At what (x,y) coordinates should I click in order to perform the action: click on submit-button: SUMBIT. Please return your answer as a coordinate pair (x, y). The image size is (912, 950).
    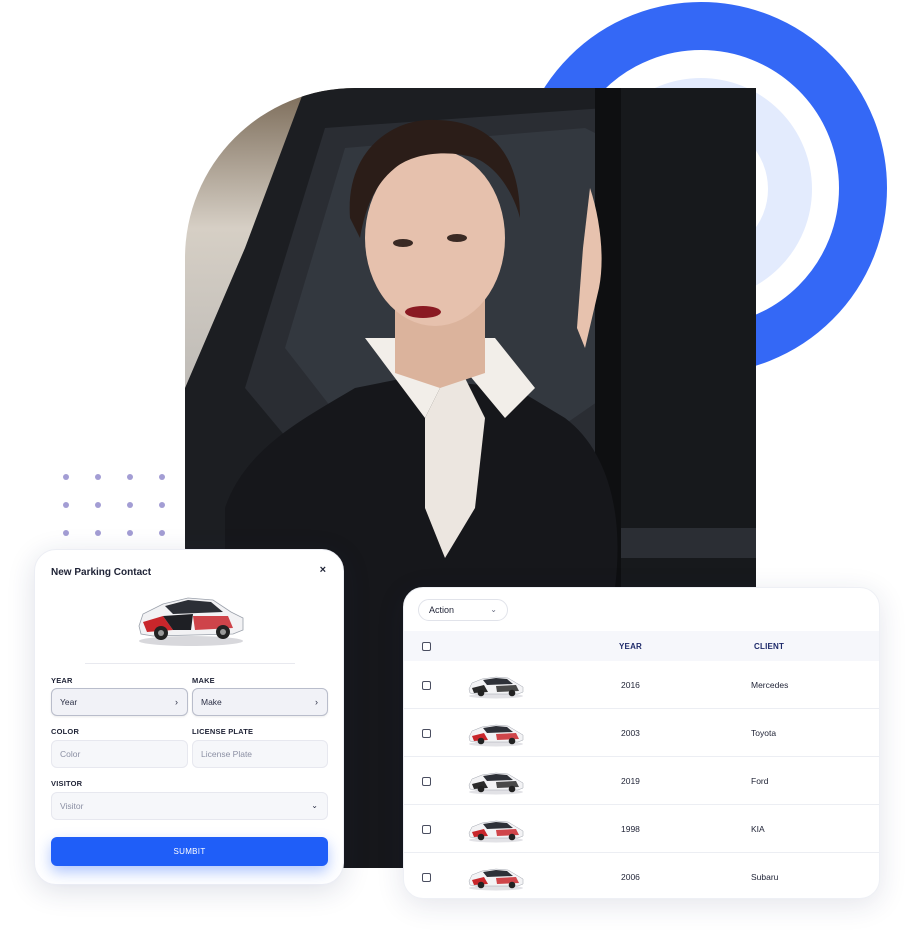
    Looking at the image, I should click on (189, 851).